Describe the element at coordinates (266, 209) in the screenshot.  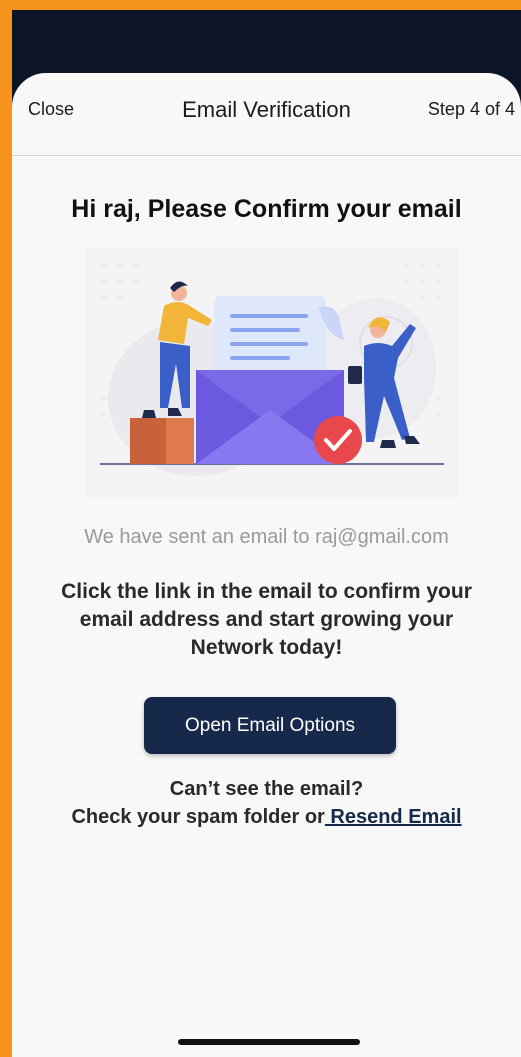
I see `headline: Hi raj, Please Confirm your email` at that location.